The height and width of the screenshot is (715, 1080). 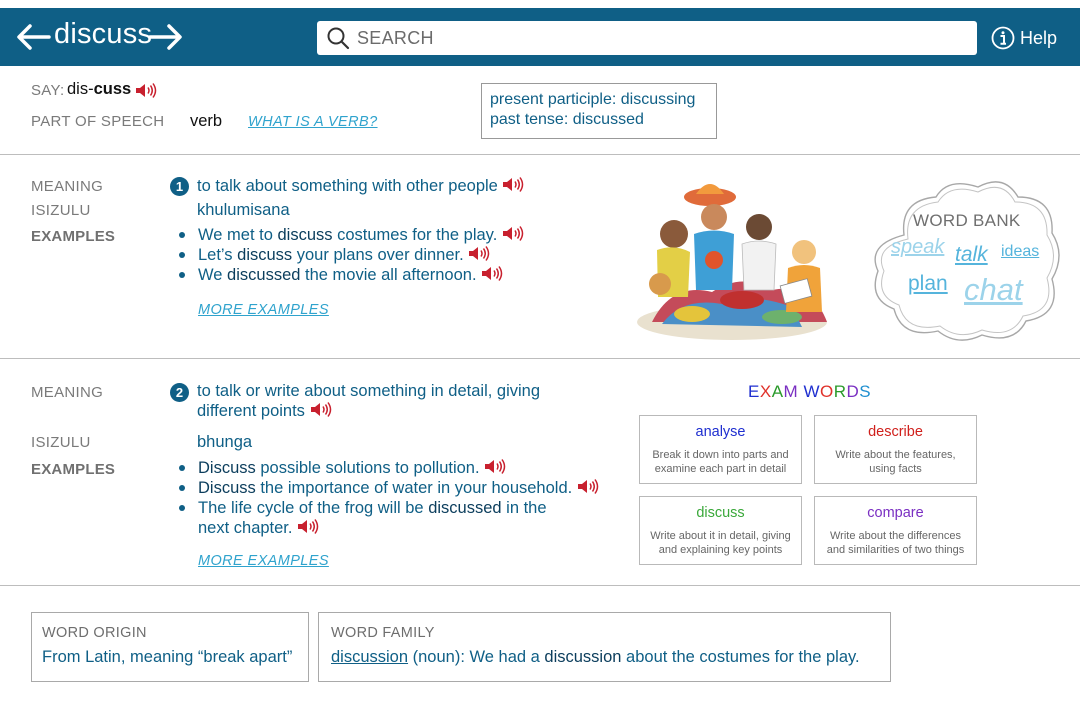 What do you see at coordinates (179, 392) in the screenshot?
I see `meaning-number-badge: 2` at bounding box center [179, 392].